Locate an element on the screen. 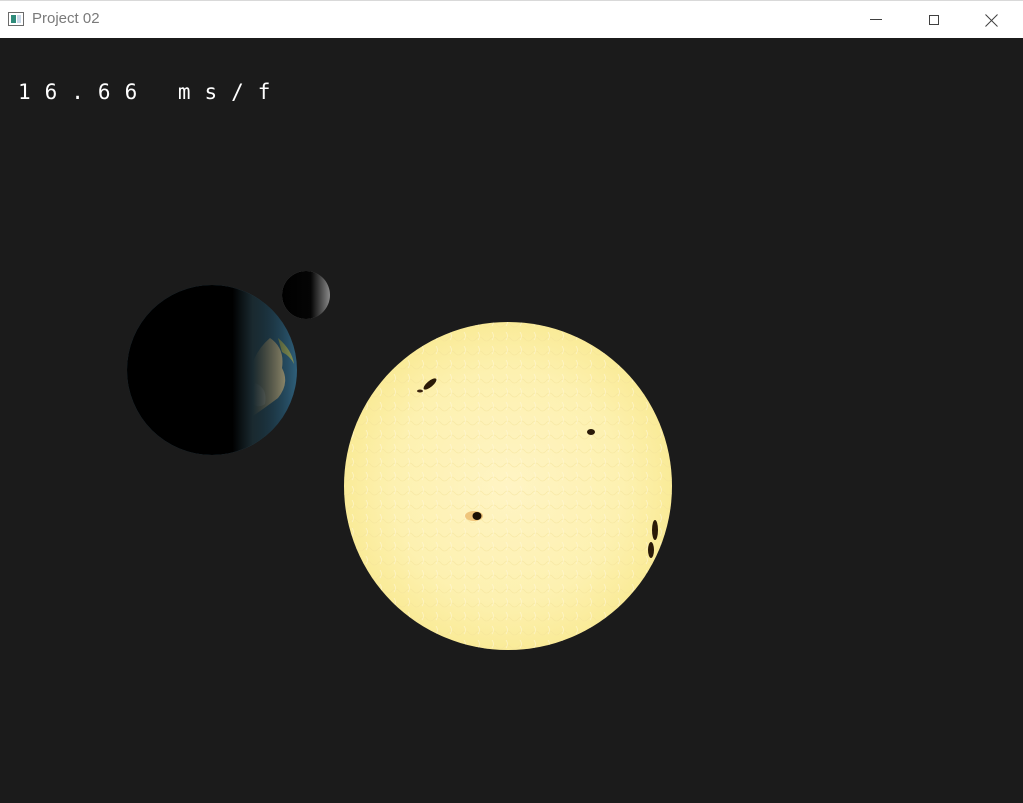 Image resolution: width=1023 pixels, height=803 pixels. maximize-button is located at coordinates (934, 19).